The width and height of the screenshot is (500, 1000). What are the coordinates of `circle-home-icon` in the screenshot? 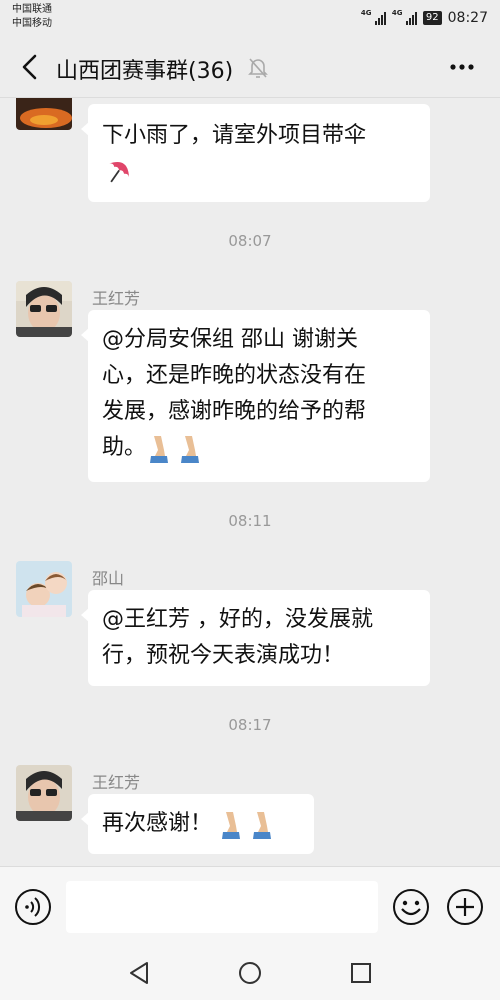 It's located at (250, 973).